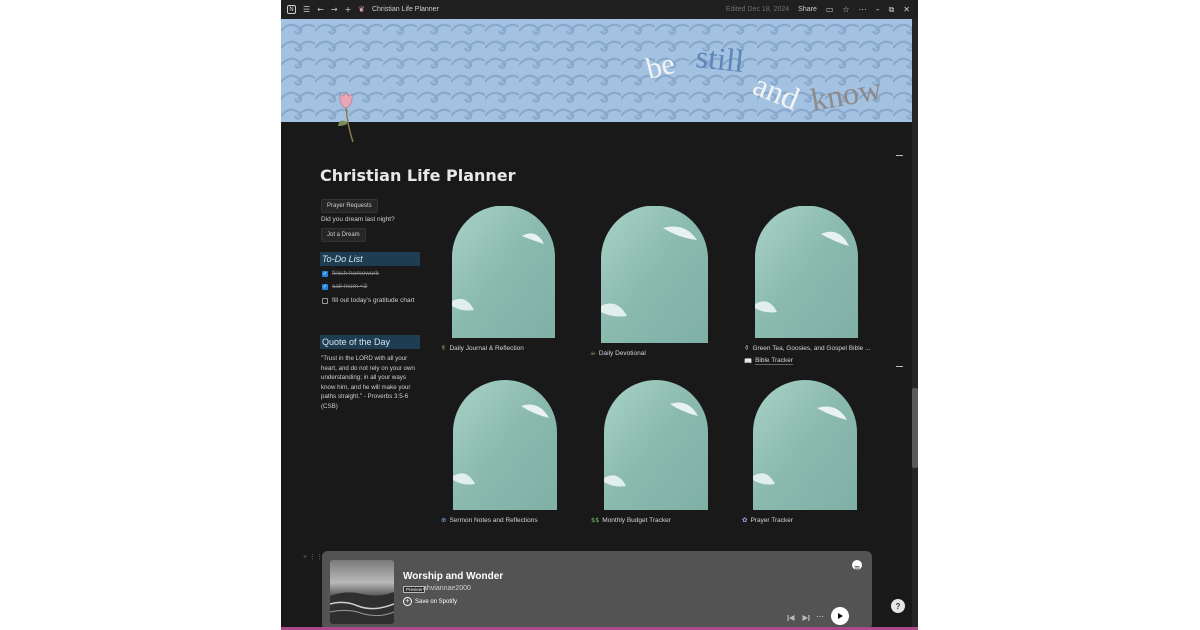 The image size is (1200, 630). I want to click on spotify-logo-icon, so click(857, 565).